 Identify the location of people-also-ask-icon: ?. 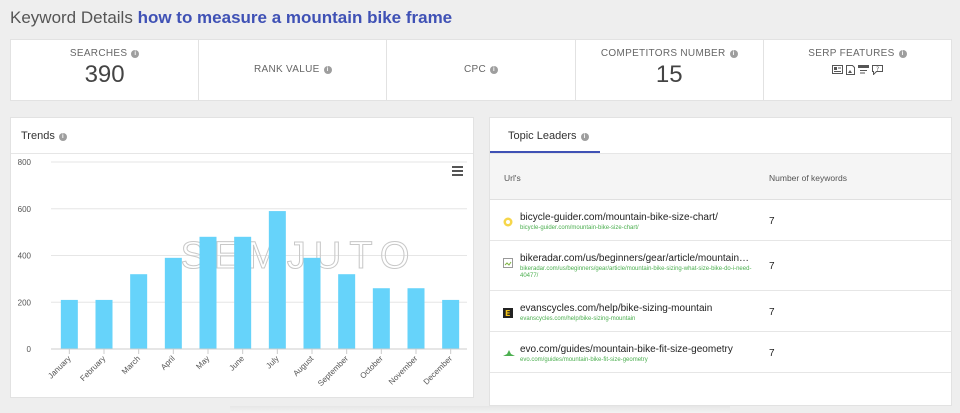
(877, 70).